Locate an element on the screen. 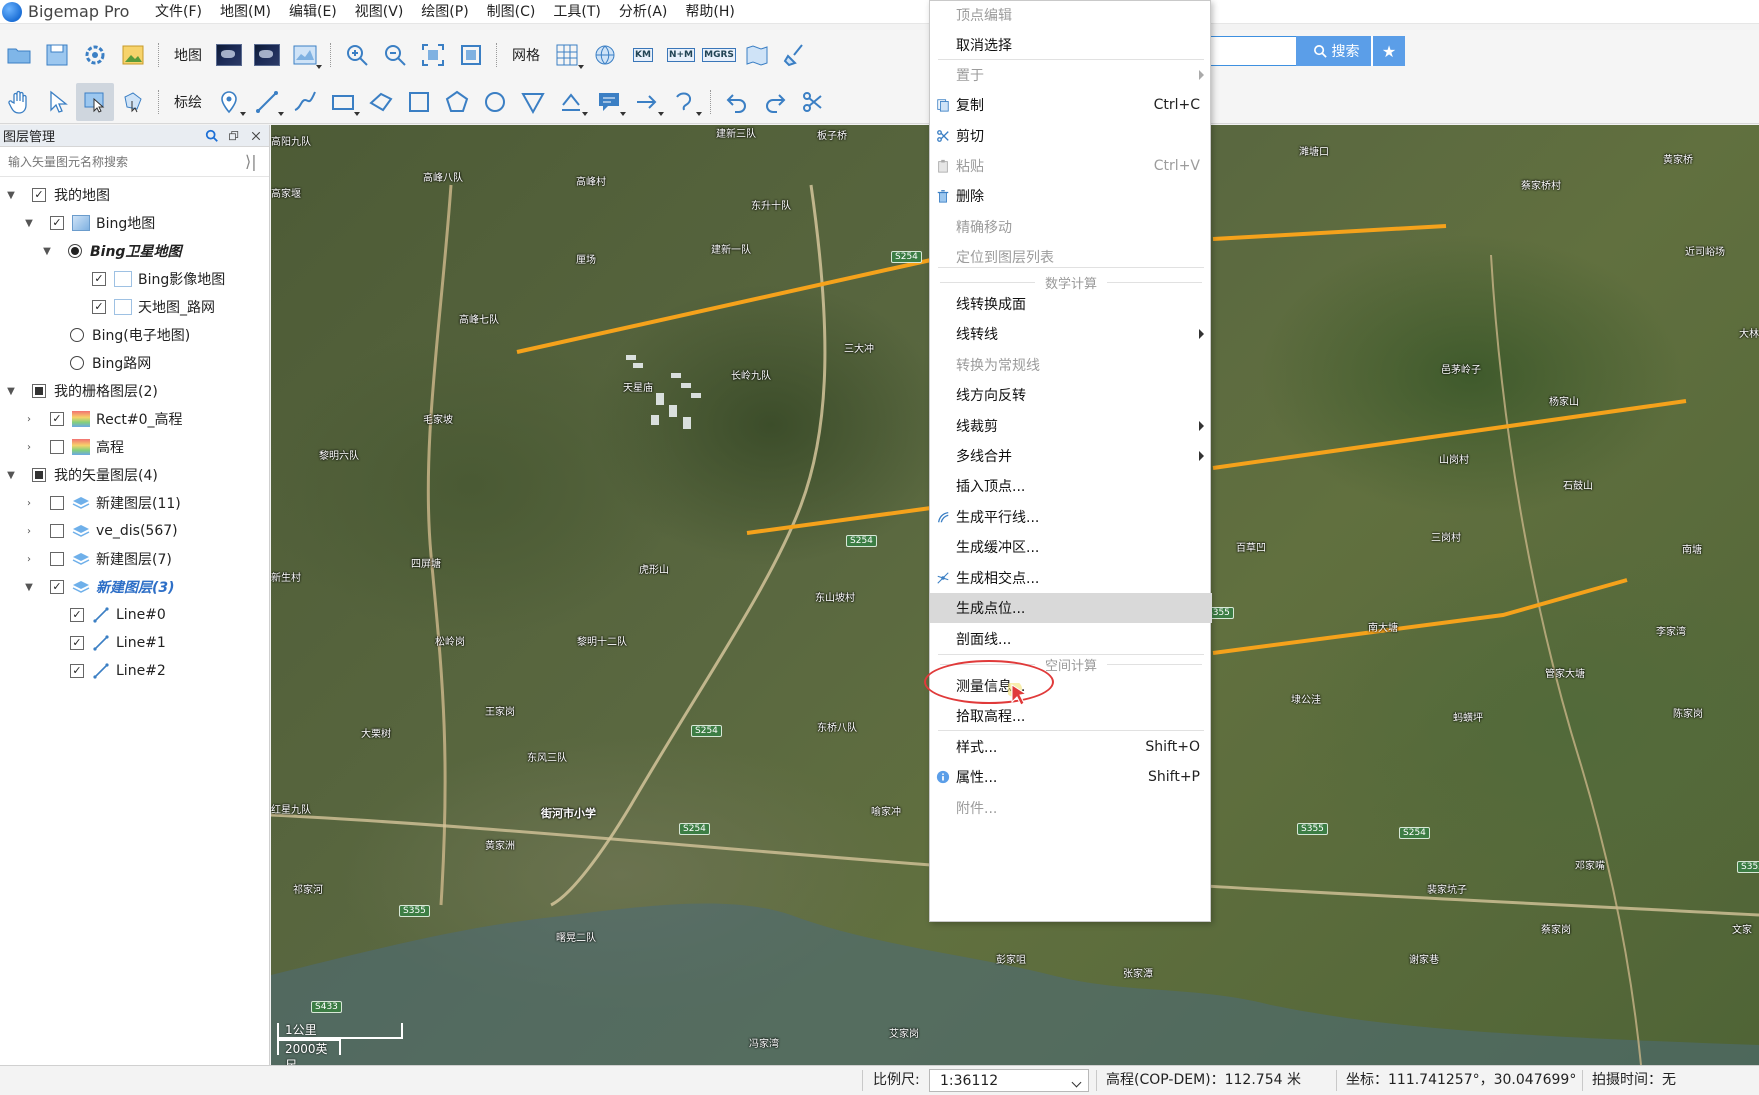  favorite-button: ★ is located at coordinates (1388, 51).